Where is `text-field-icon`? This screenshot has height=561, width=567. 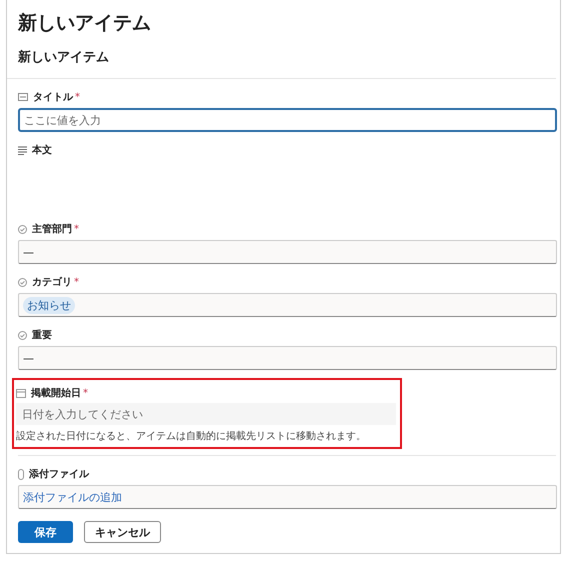 text-field-icon is located at coordinates (23, 97).